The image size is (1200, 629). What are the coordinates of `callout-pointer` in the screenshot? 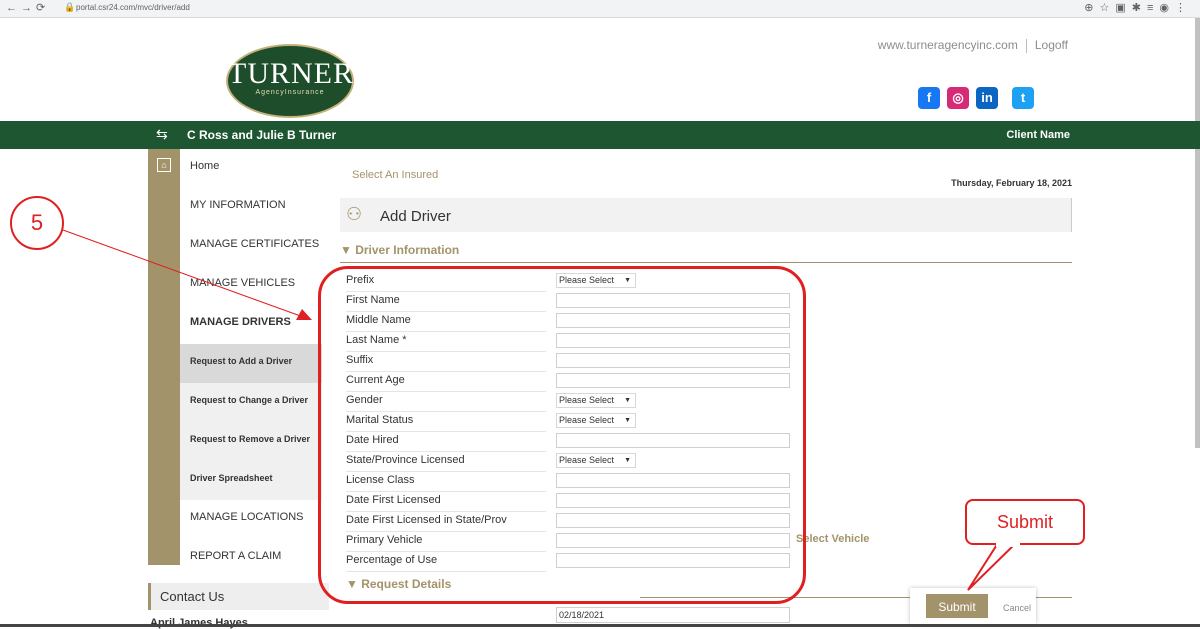 It's located at (993, 566).